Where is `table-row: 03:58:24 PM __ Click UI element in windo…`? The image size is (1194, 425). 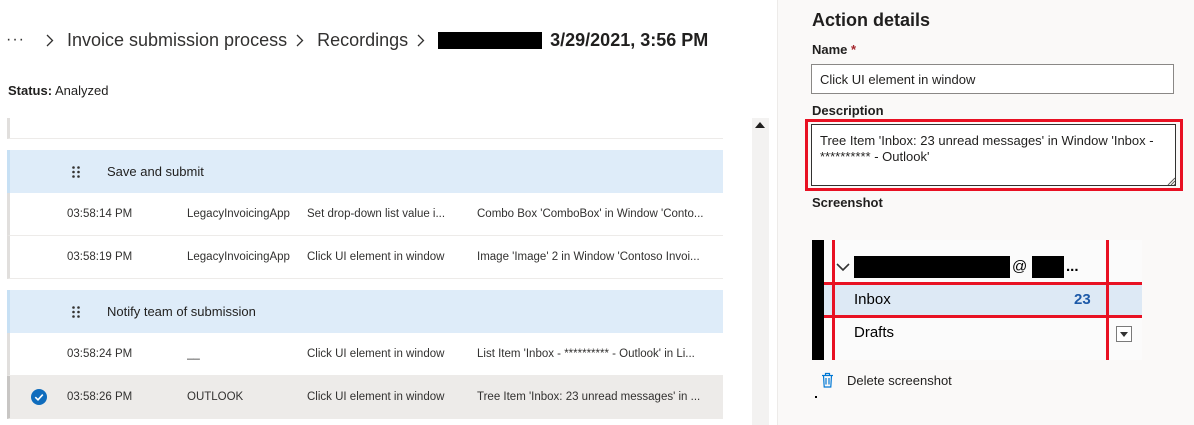
table-row: 03:58:24 PM __ Click UI element in windo… is located at coordinates (365, 354).